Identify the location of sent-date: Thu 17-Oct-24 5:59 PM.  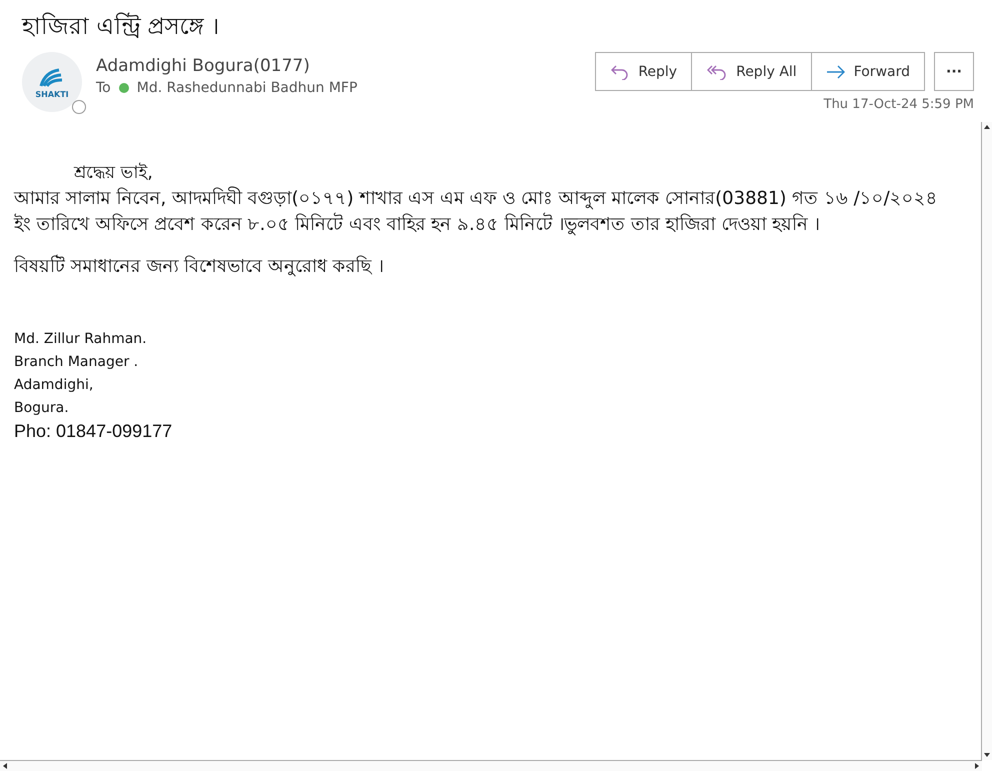
(899, 104).